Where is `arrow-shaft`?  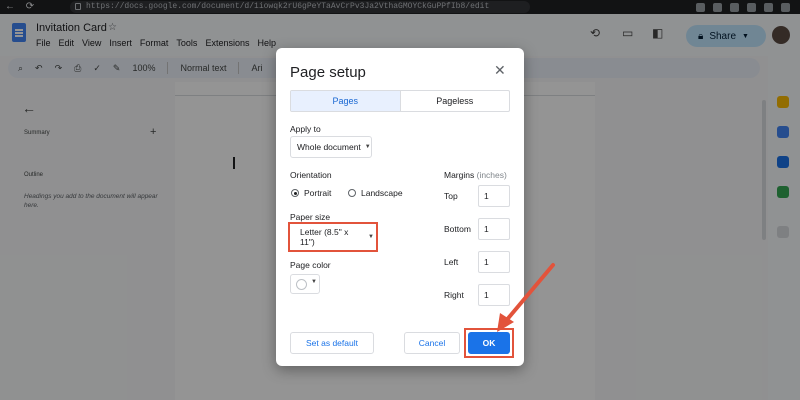
arrow-shaft is located at coordinates (529, 293).